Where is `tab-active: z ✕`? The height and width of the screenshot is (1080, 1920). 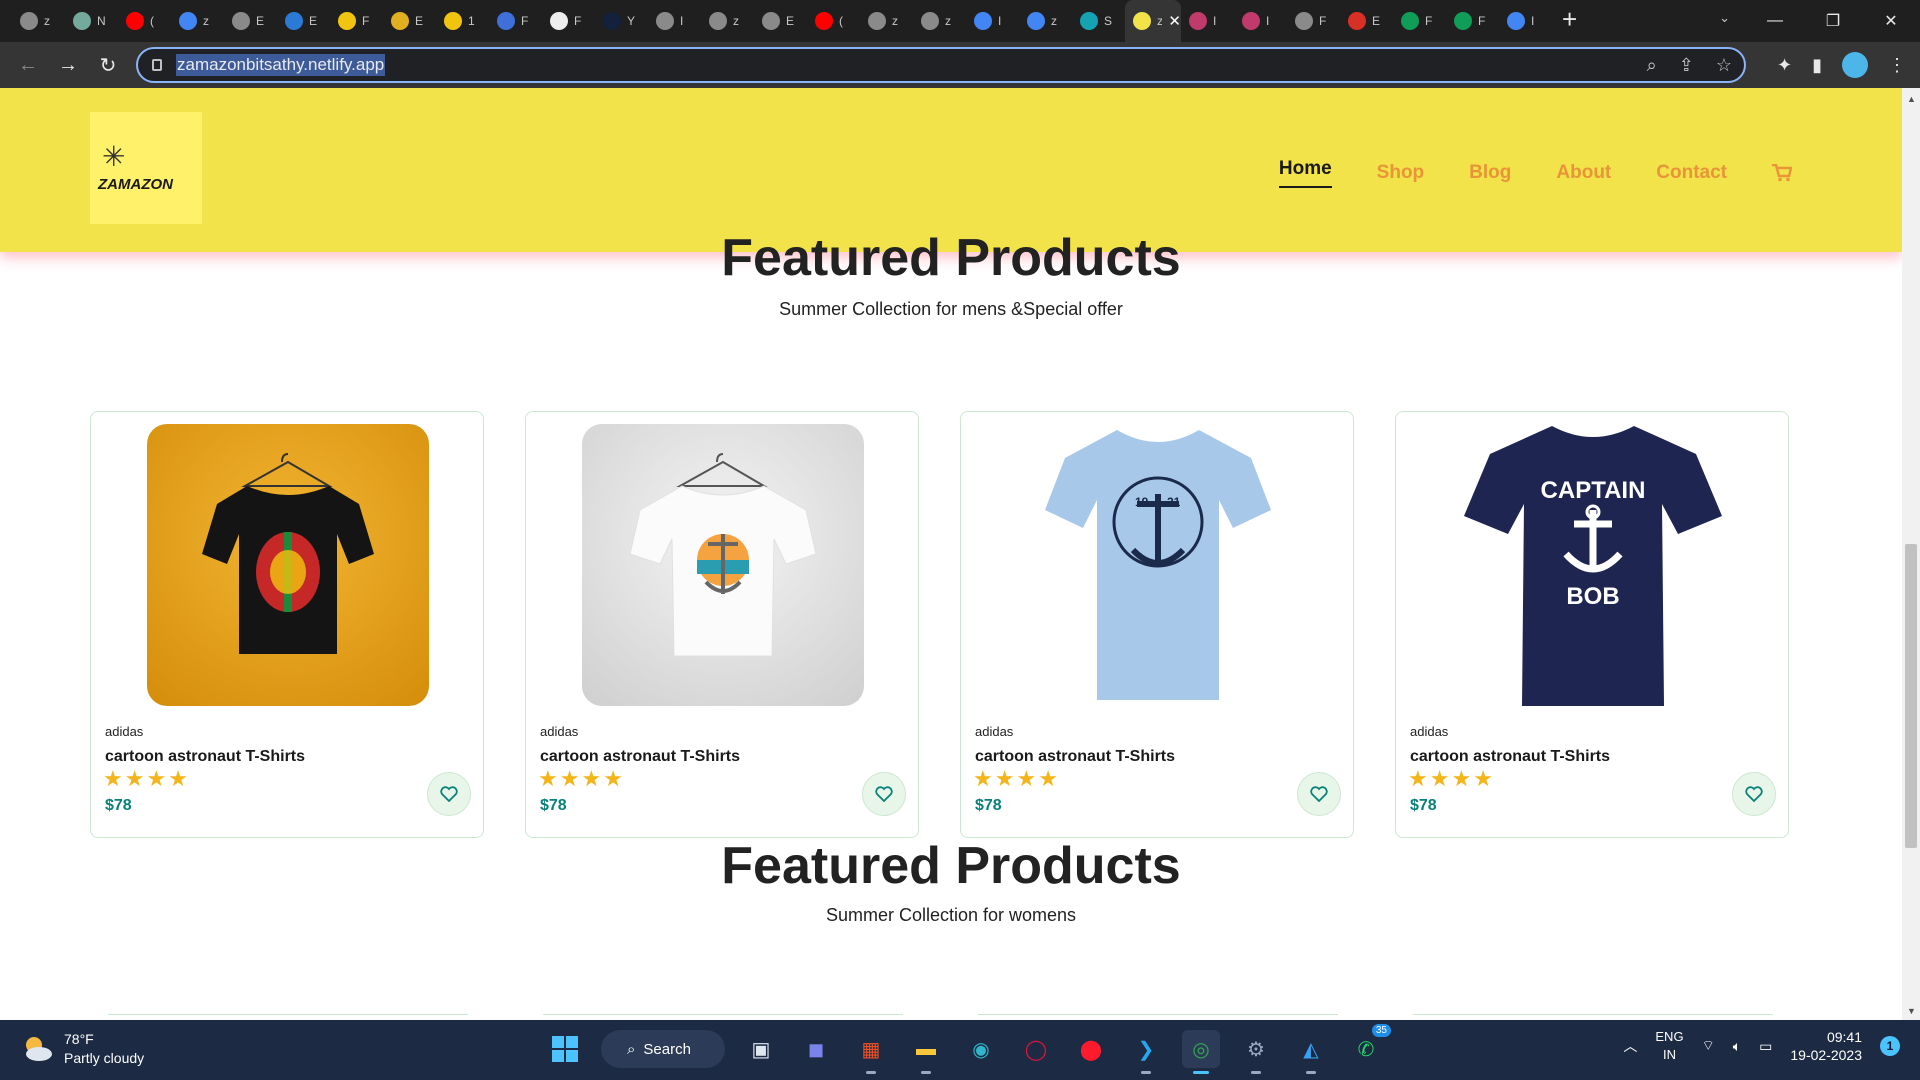 tab-active: z ✕ is located at coordinates (1153, 21).